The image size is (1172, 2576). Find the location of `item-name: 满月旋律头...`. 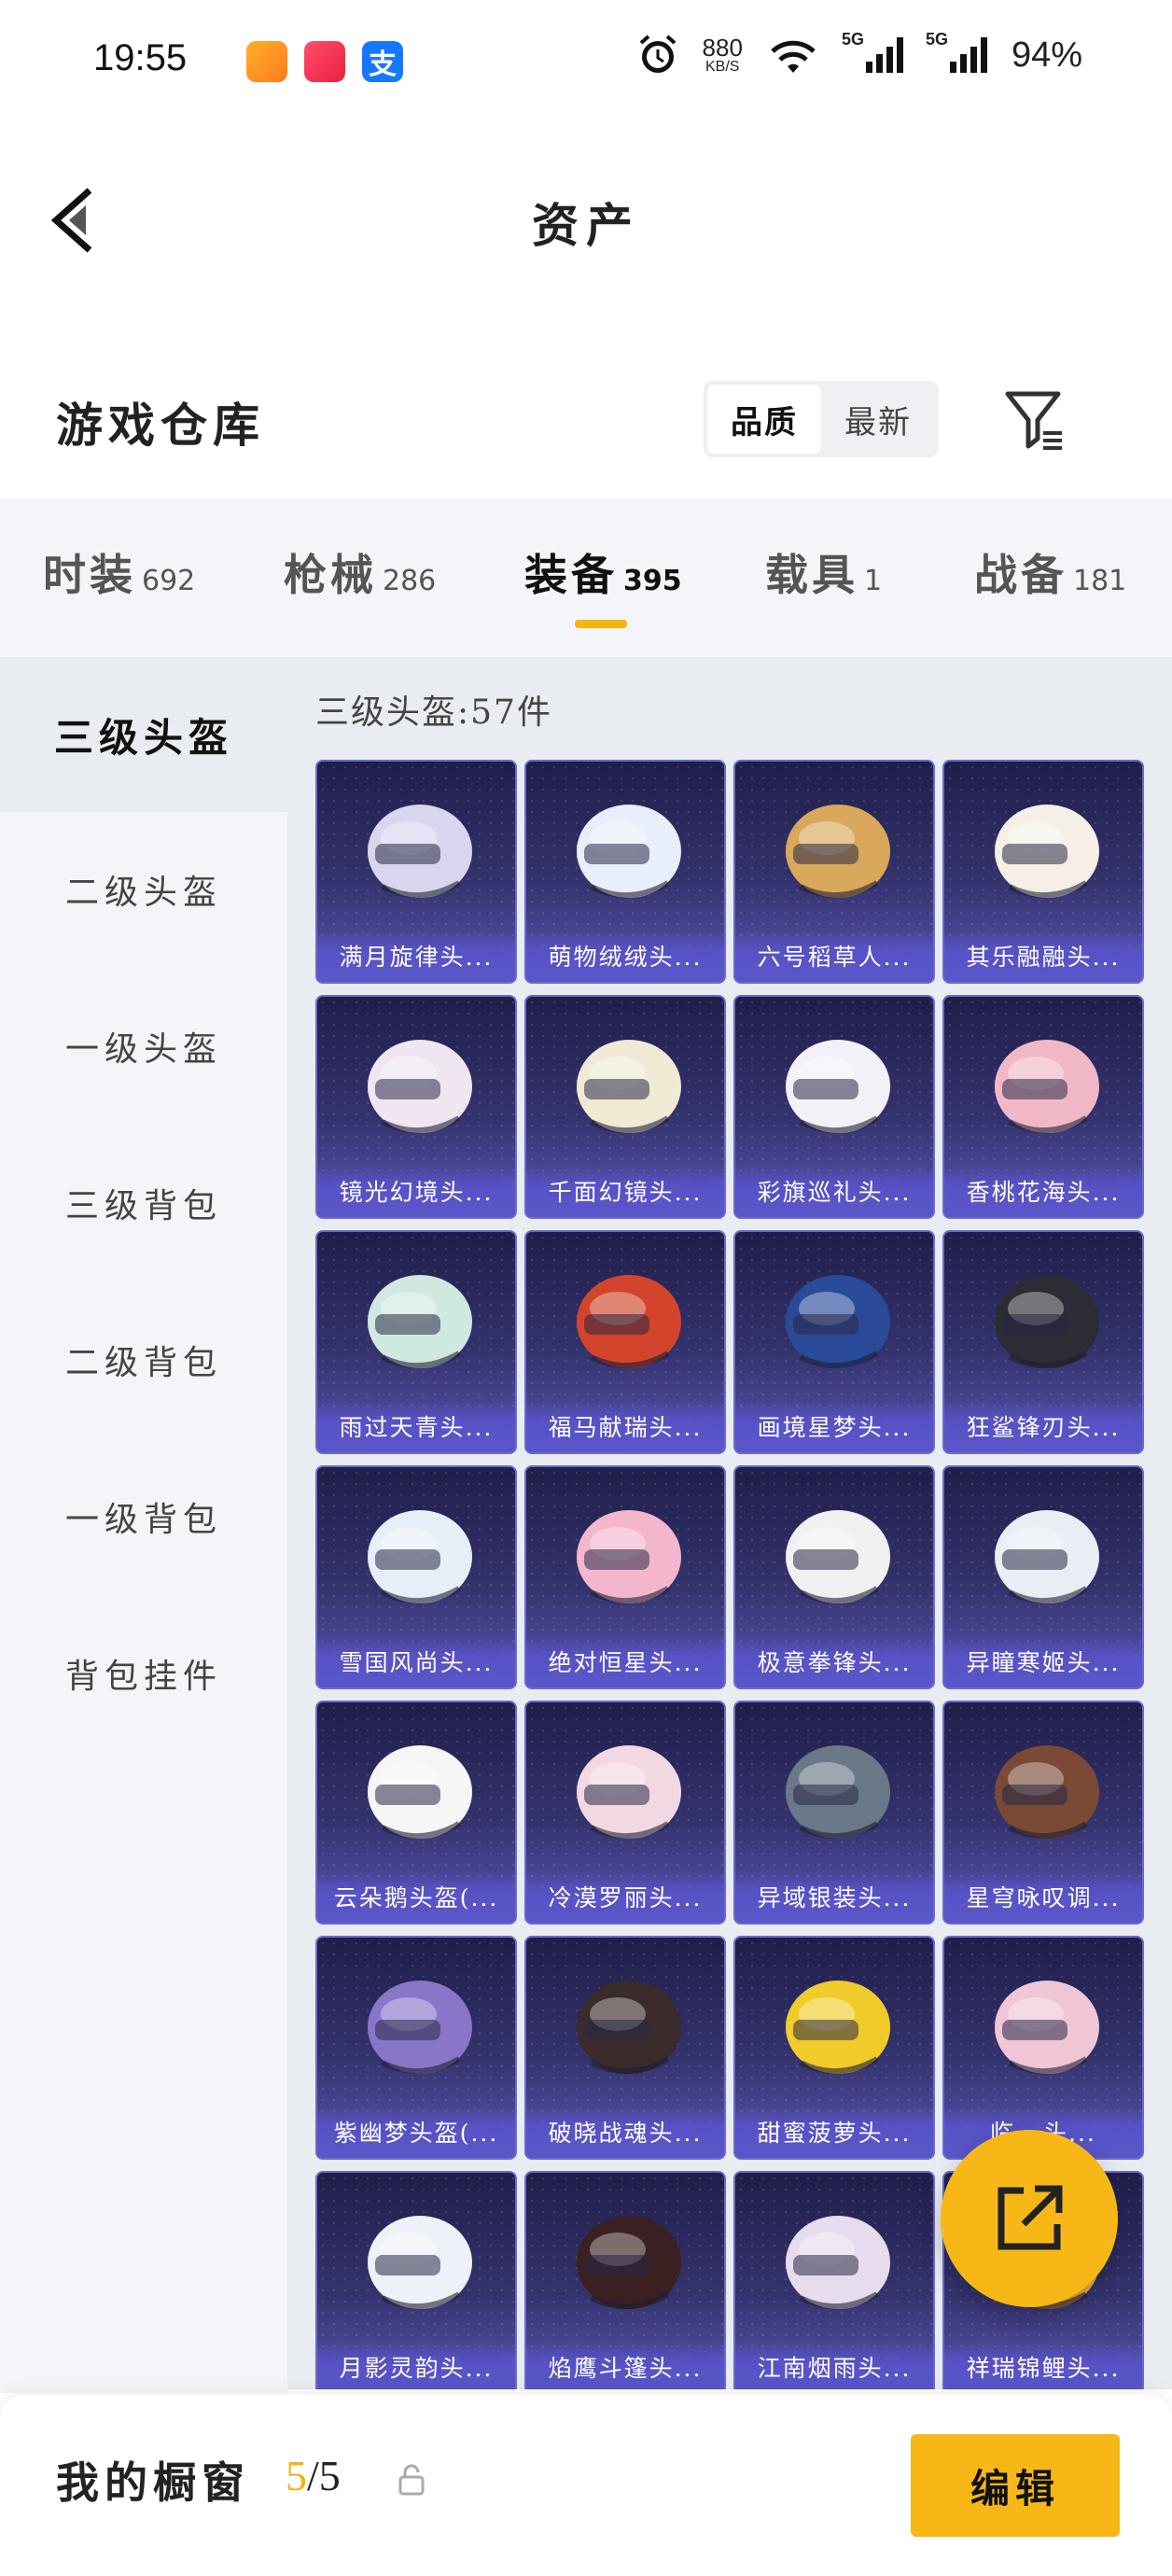

item-name: 满月旋律头... is located at coordinates (416, 956).